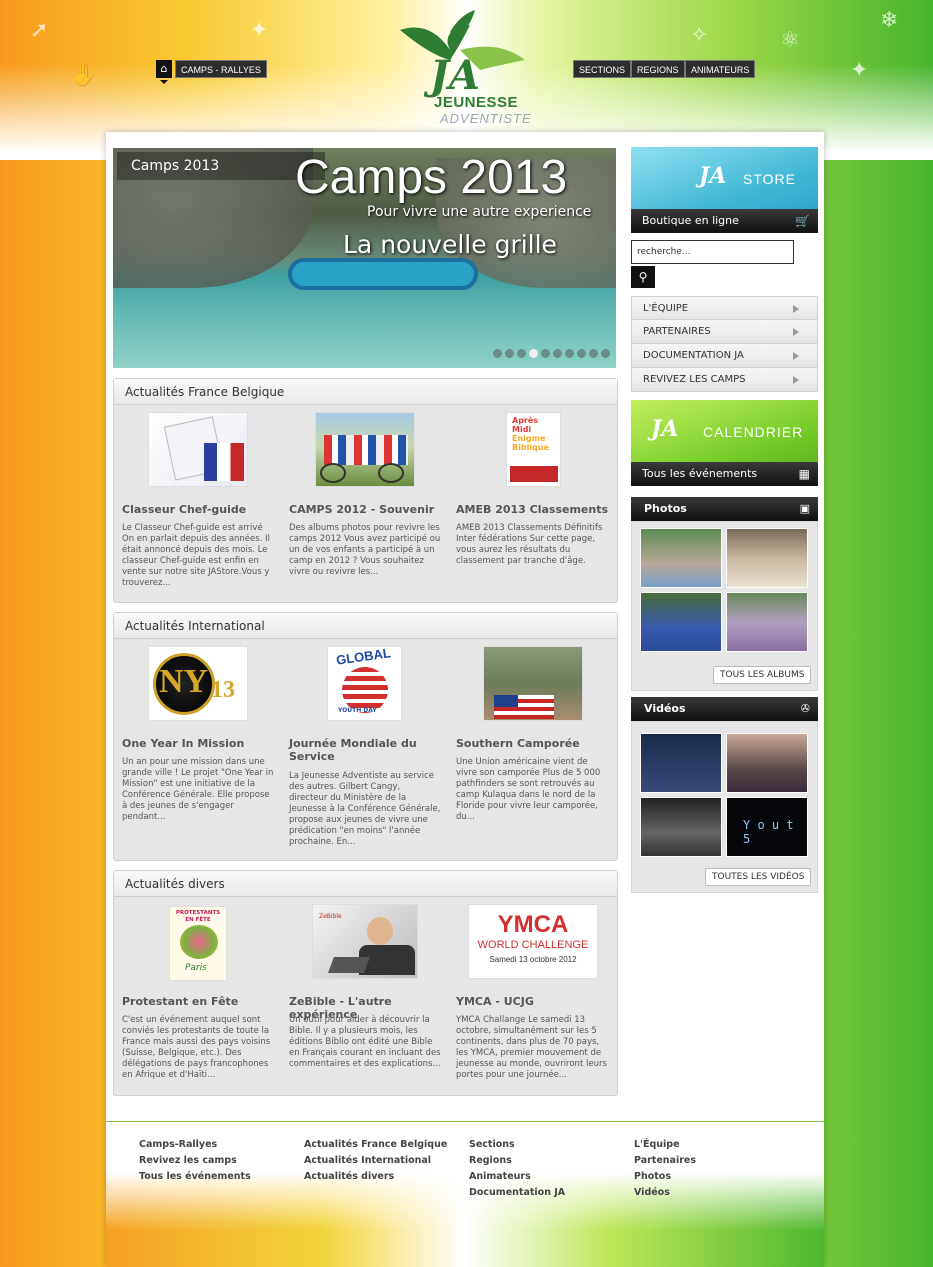 The image size is (933, 1267). I want to click on atom-doodle-icon: ⚛, so click(790, 40).